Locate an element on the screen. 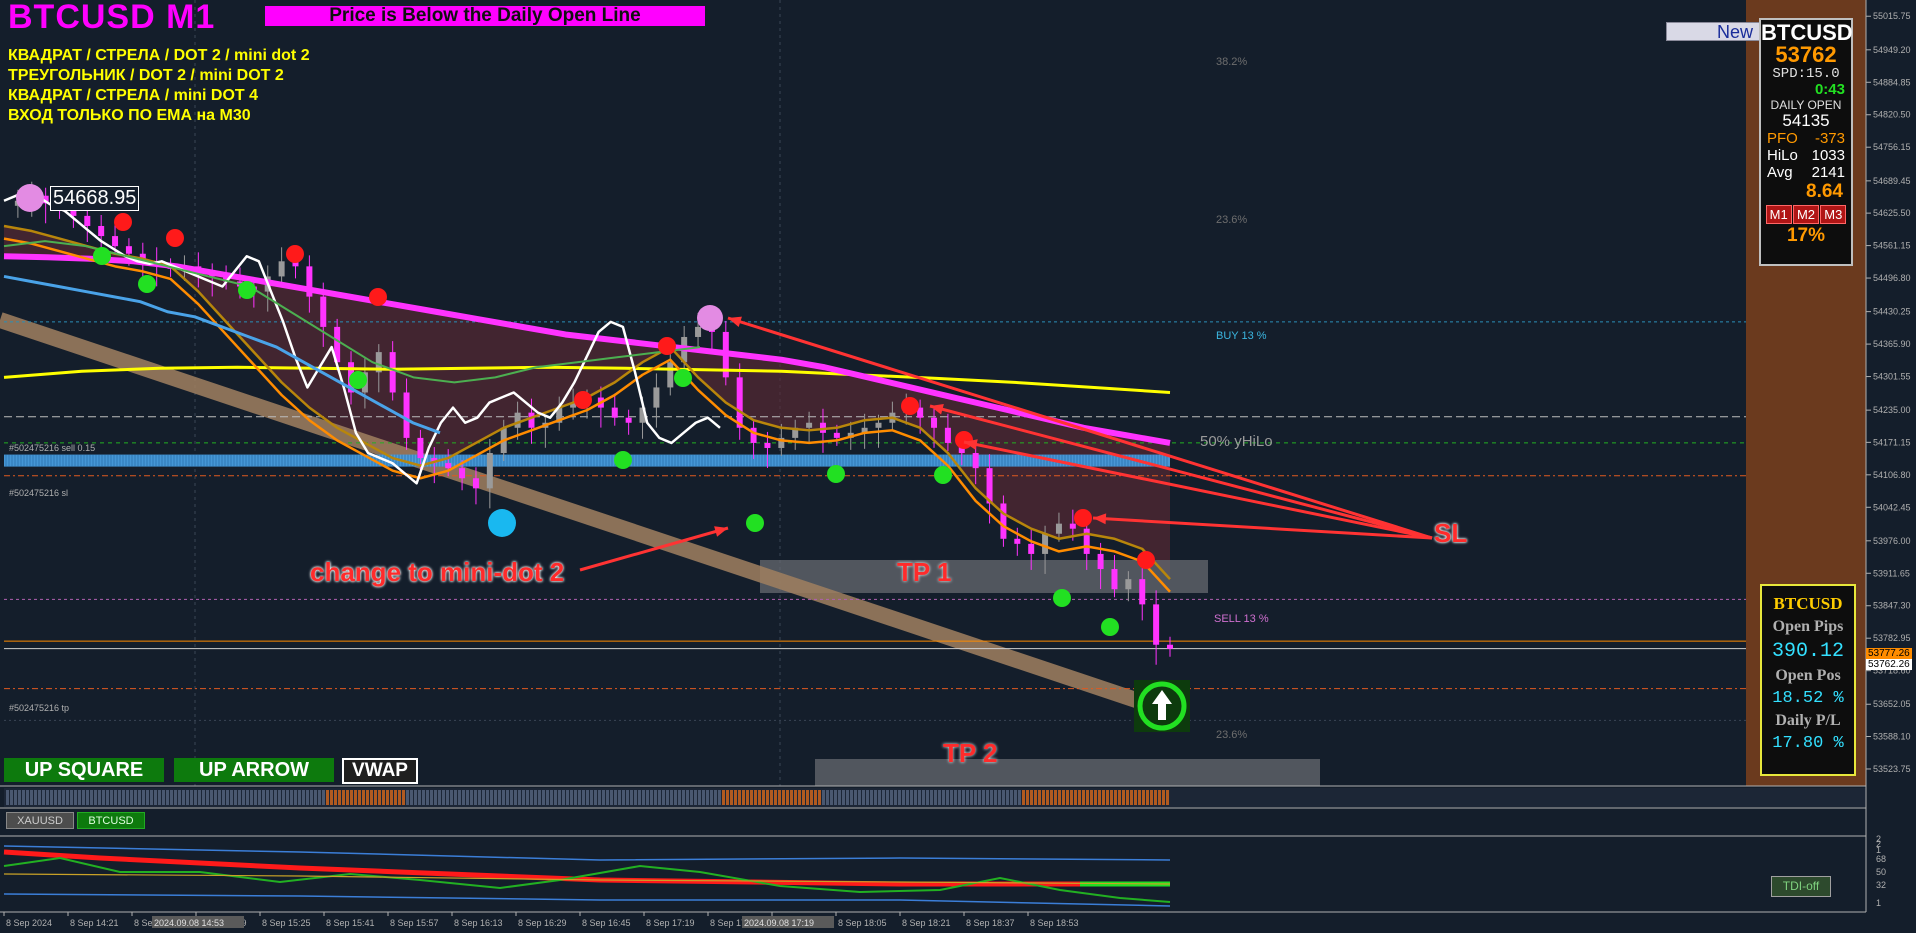 The height and width of the screenshot is (933, 1916). up-arrow-button: UP ARROW is located at coordinates (254, 770).